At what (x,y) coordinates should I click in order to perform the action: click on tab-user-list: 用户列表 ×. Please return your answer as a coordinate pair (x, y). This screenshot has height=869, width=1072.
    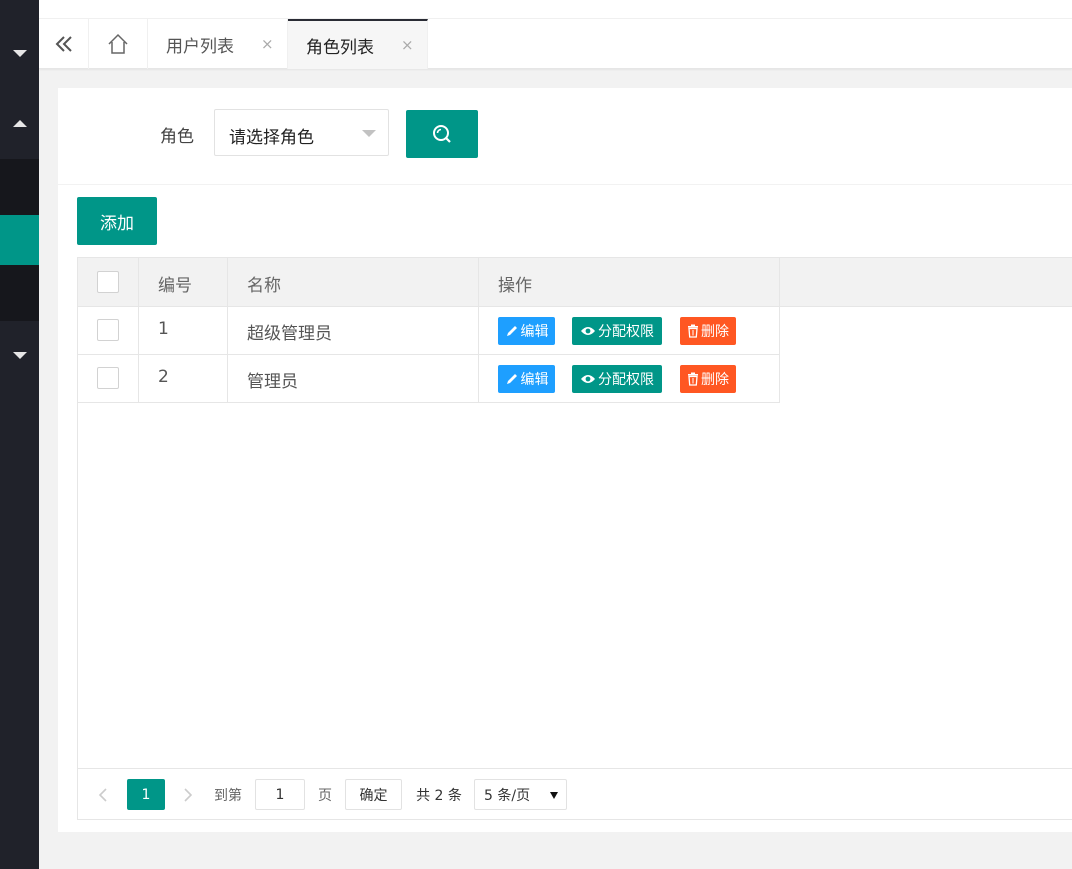
    Looking at the image, I should click on (218, 44).